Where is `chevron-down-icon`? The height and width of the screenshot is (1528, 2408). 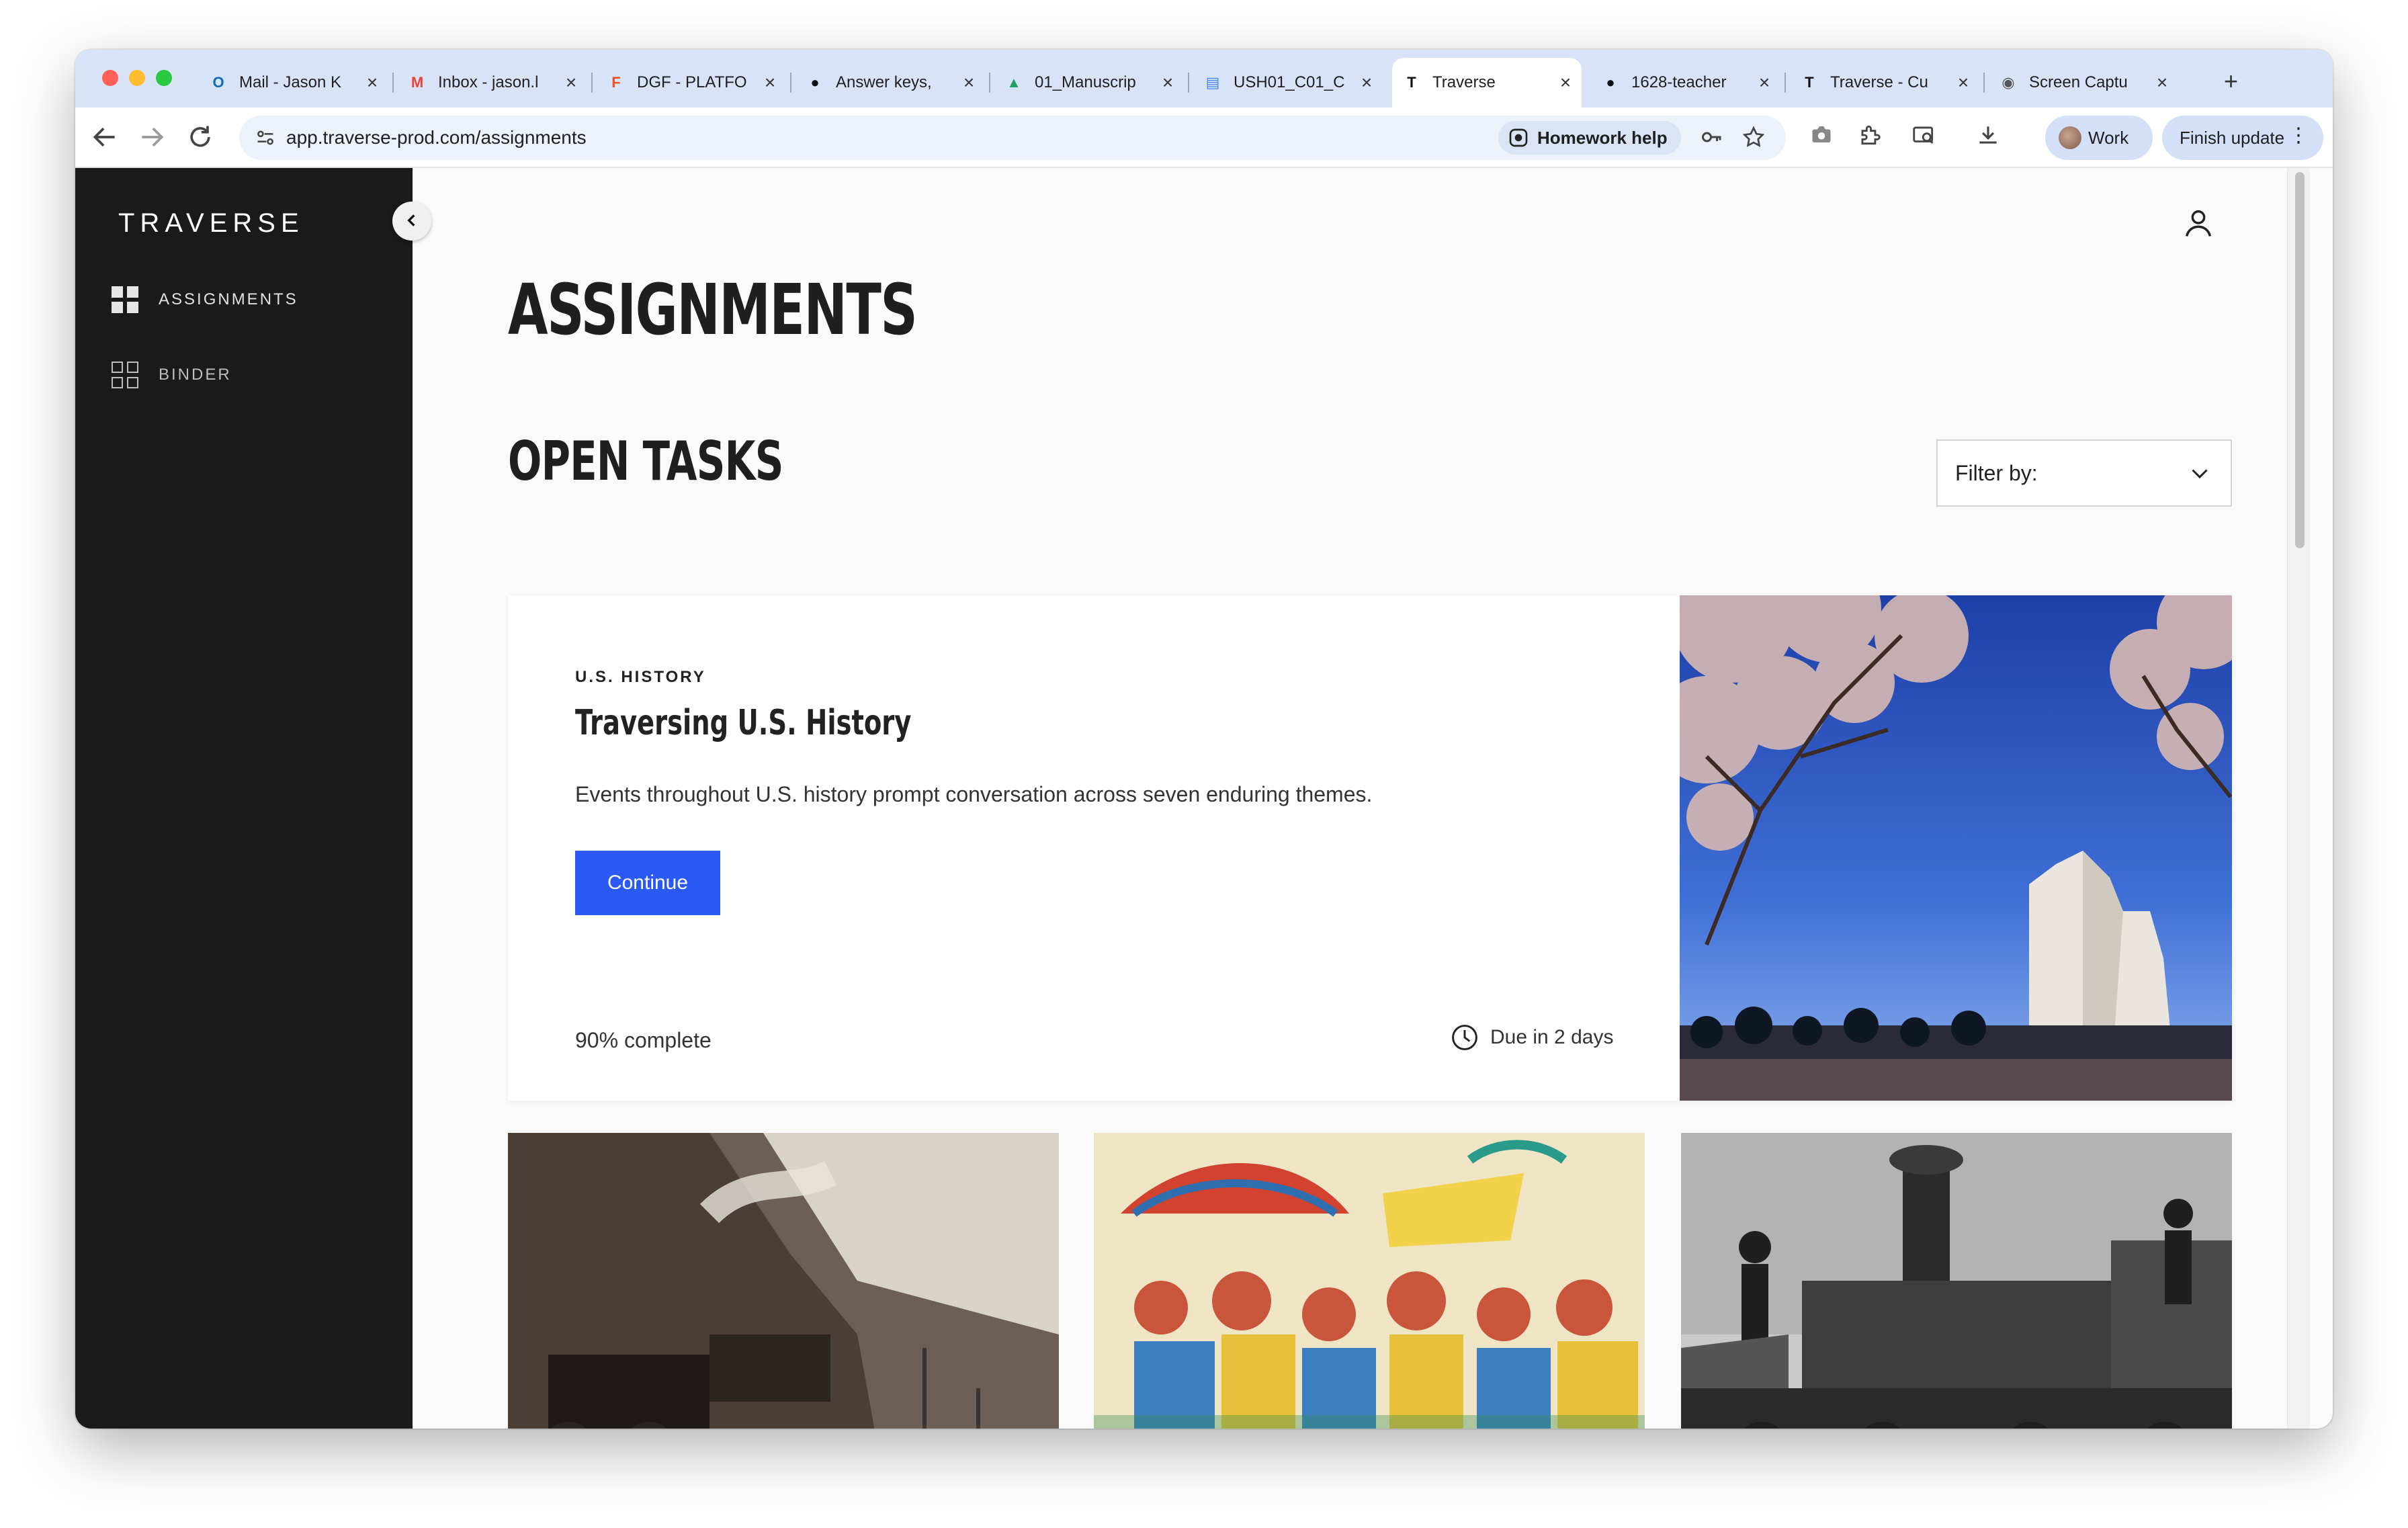
chevron-down-icon is located at coordinates (2200, 474).